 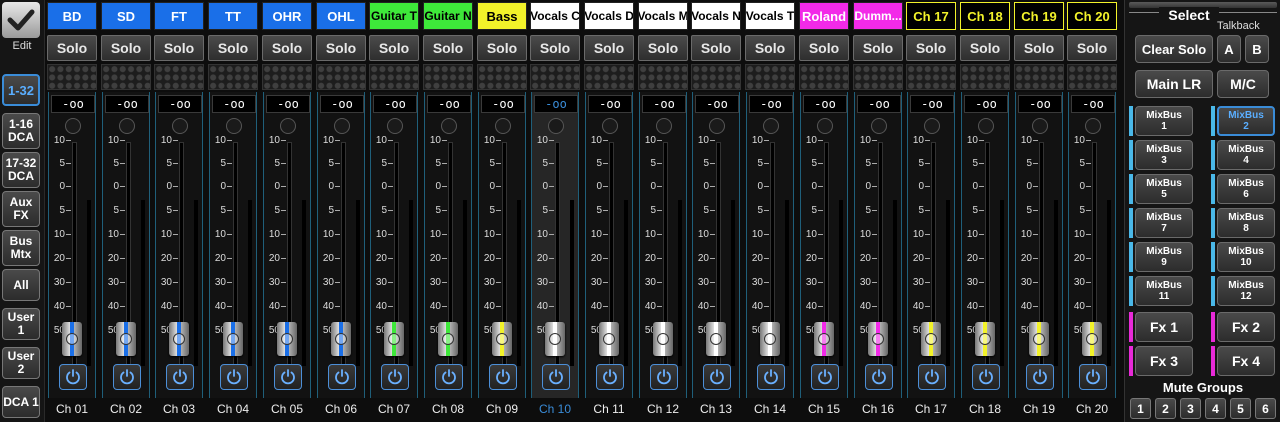 I want to click on mixbus-button: MixBus 11, so click(x=1164, y=291).